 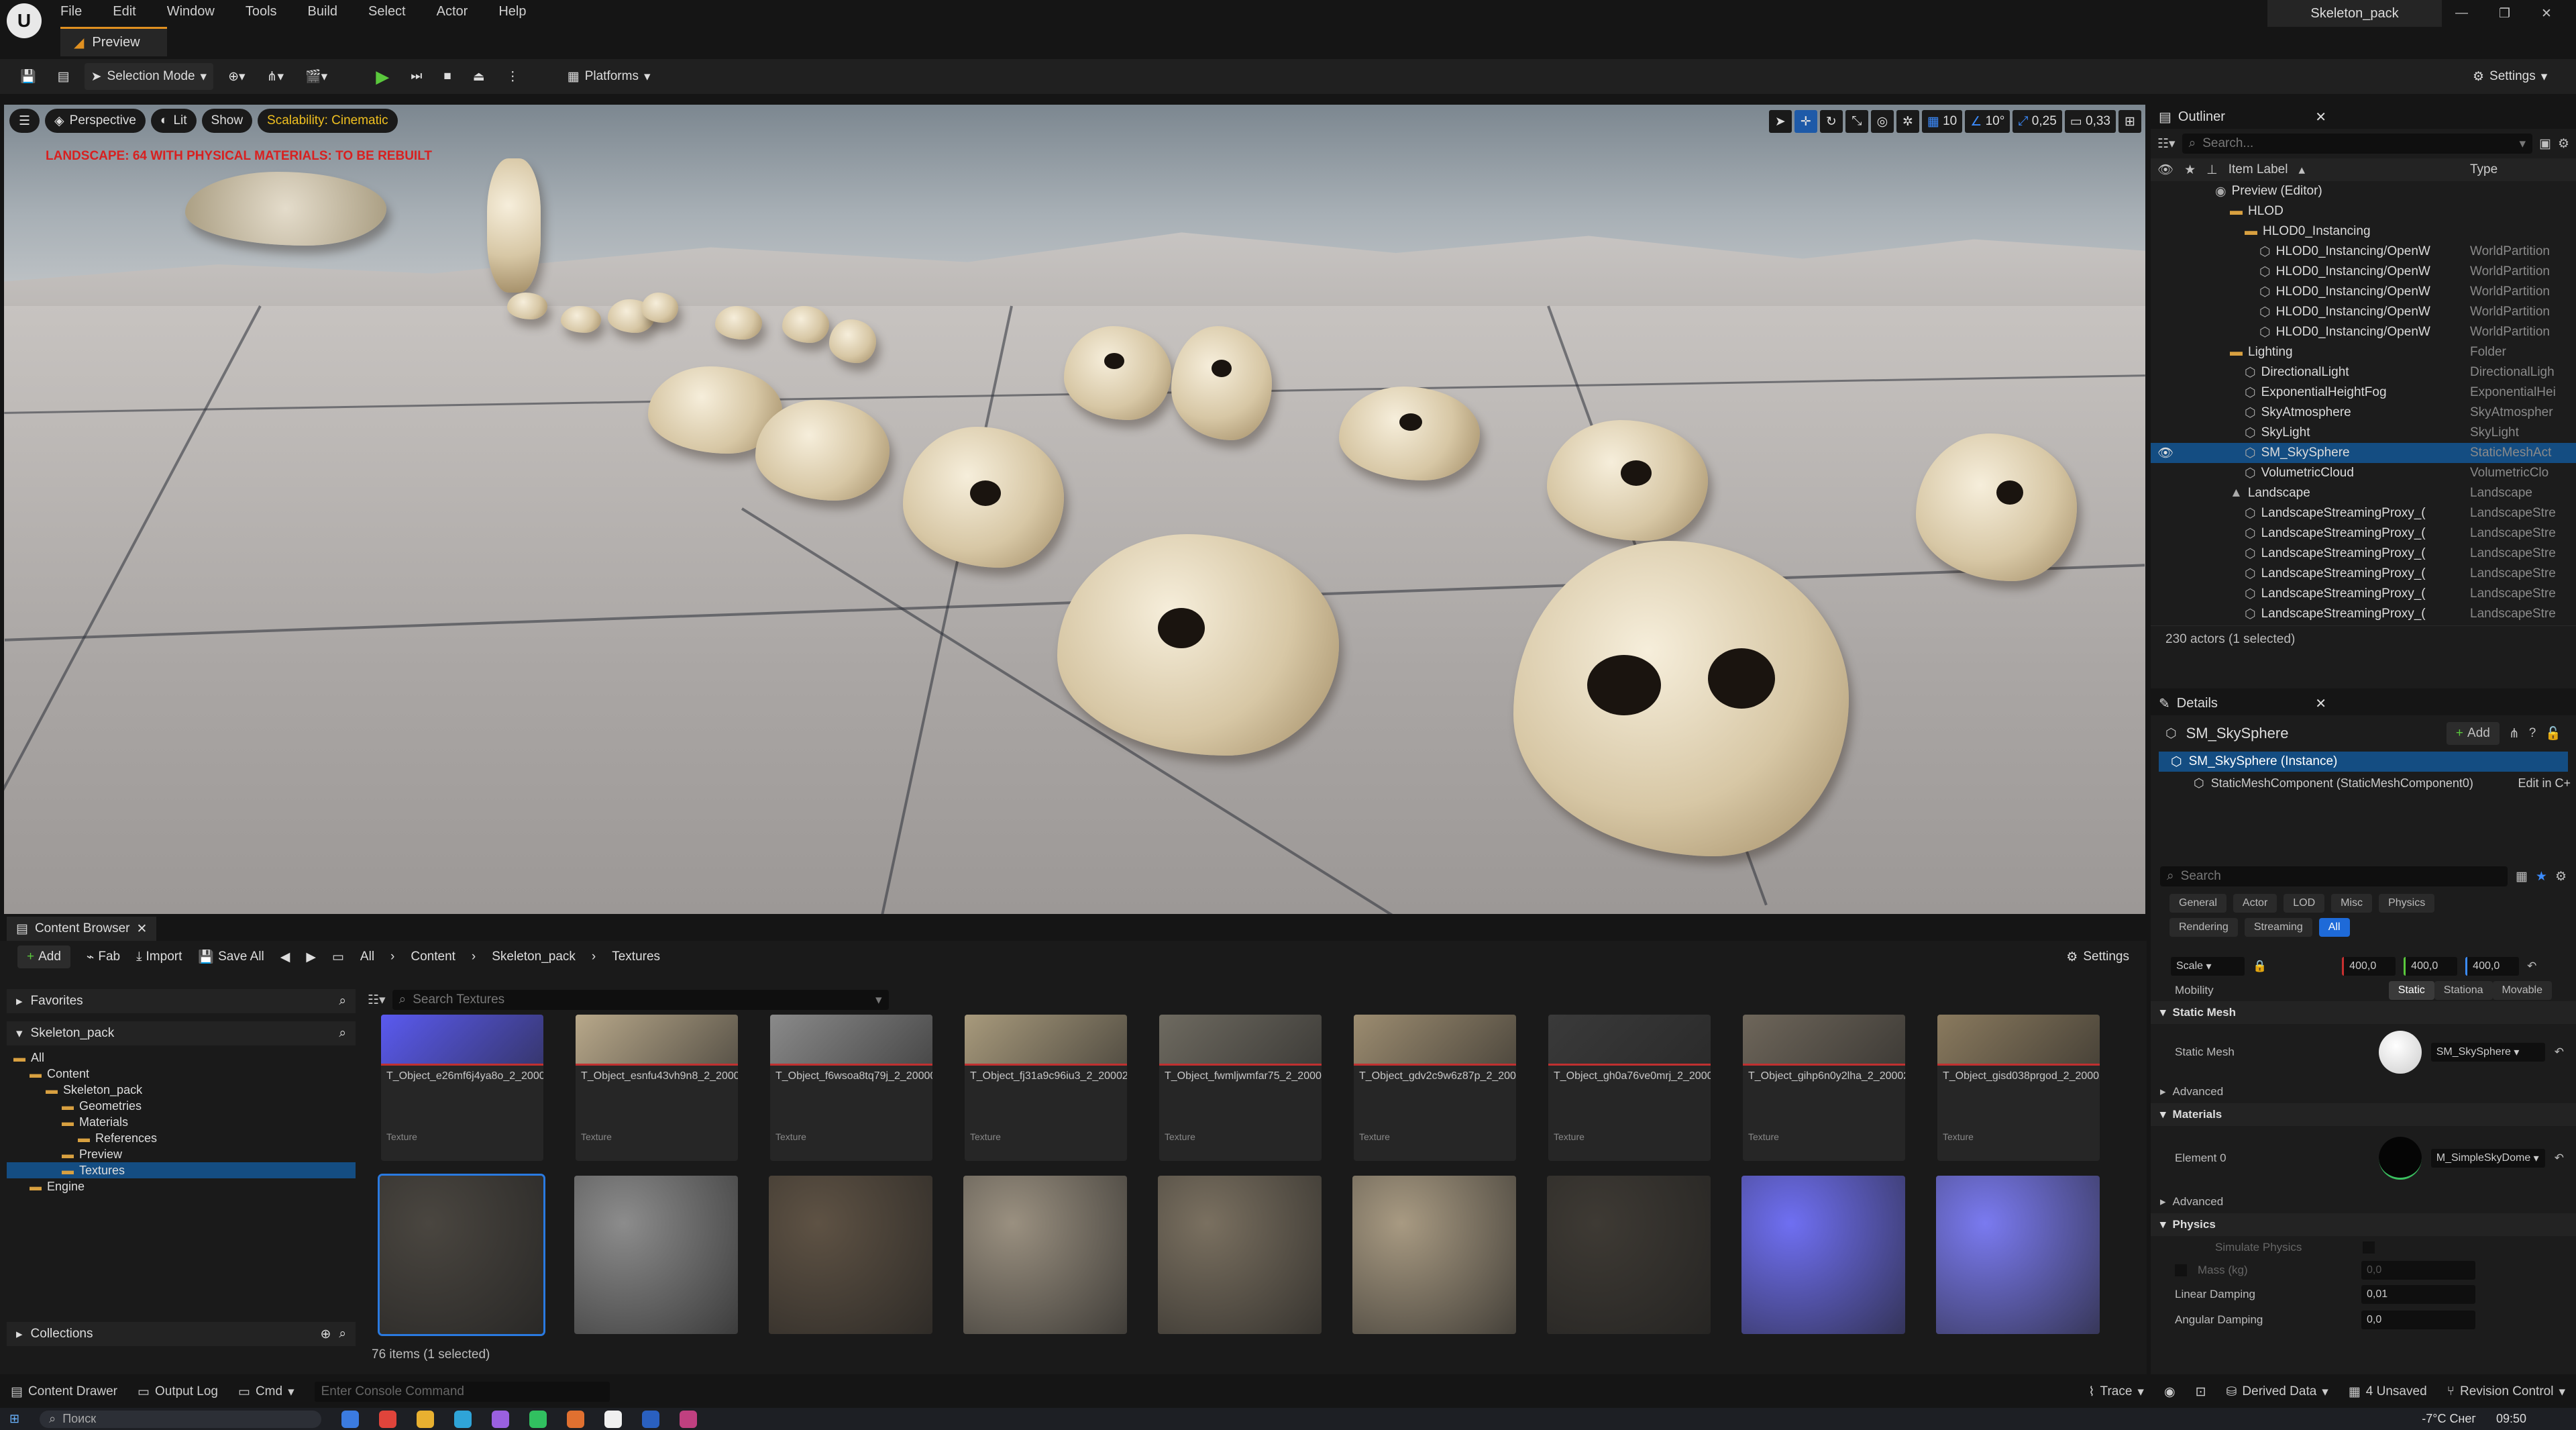 I want to click on material-thumbnail, so click(x=2400, y=1158).